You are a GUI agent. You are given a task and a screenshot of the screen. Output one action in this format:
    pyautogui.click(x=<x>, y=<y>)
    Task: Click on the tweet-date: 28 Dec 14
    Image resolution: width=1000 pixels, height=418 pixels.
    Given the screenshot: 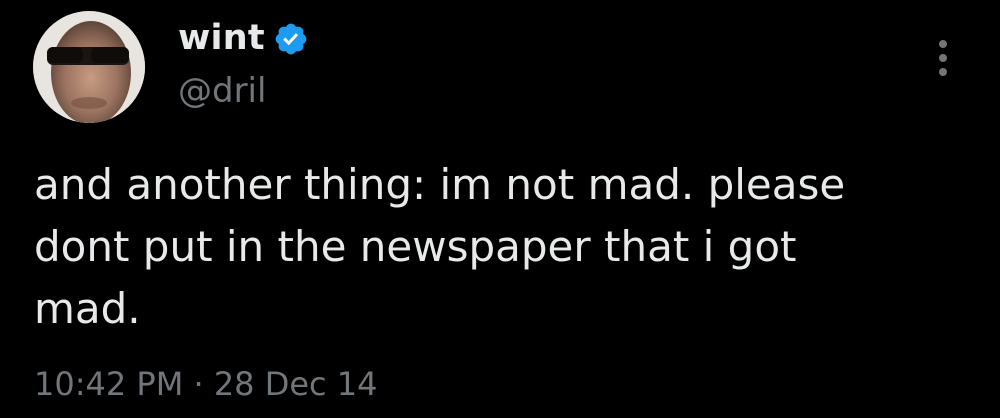 What is the action you would take?
    pyautogui.click(x=295, y=384)
    